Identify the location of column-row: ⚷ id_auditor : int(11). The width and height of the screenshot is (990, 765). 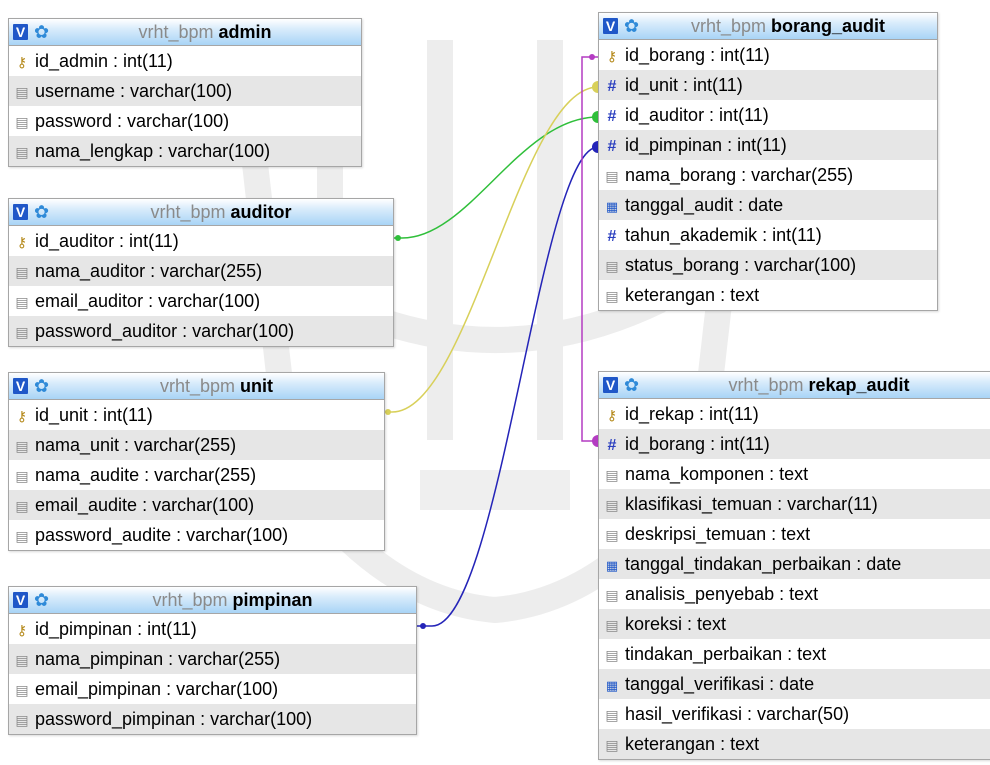
(201, 241).